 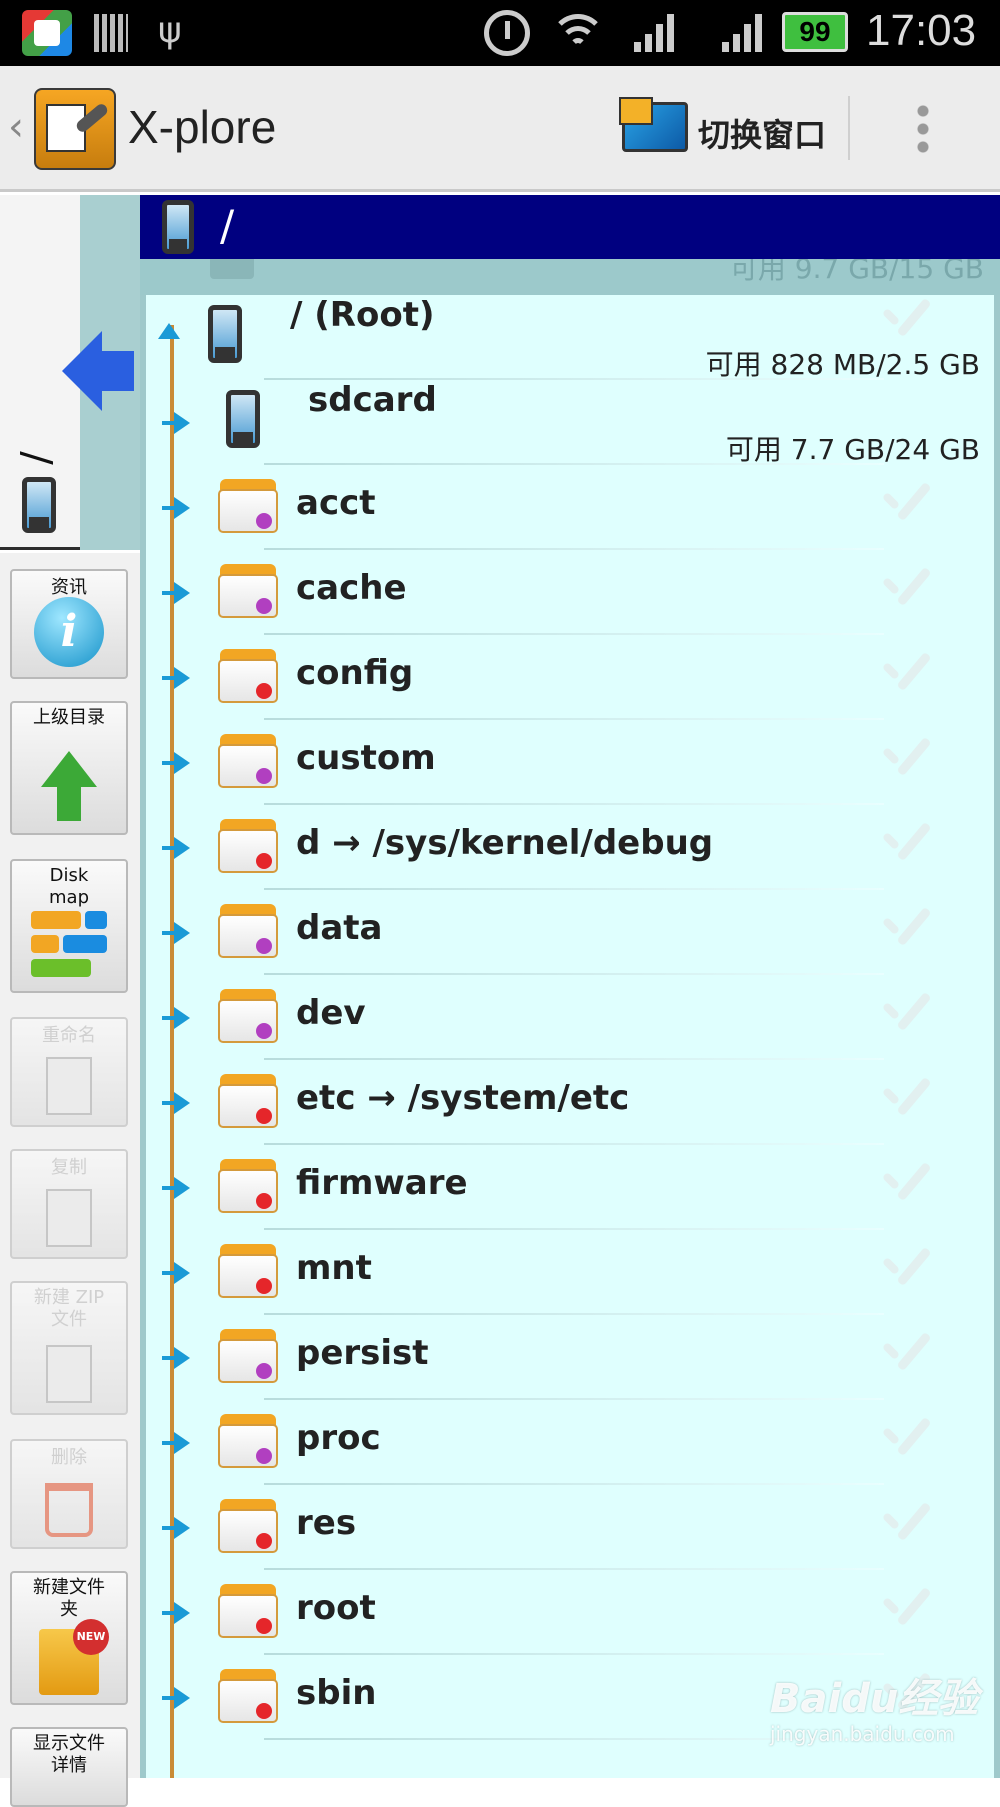 I want to click on delete-button: 删除, so click(x=69, y=1494).